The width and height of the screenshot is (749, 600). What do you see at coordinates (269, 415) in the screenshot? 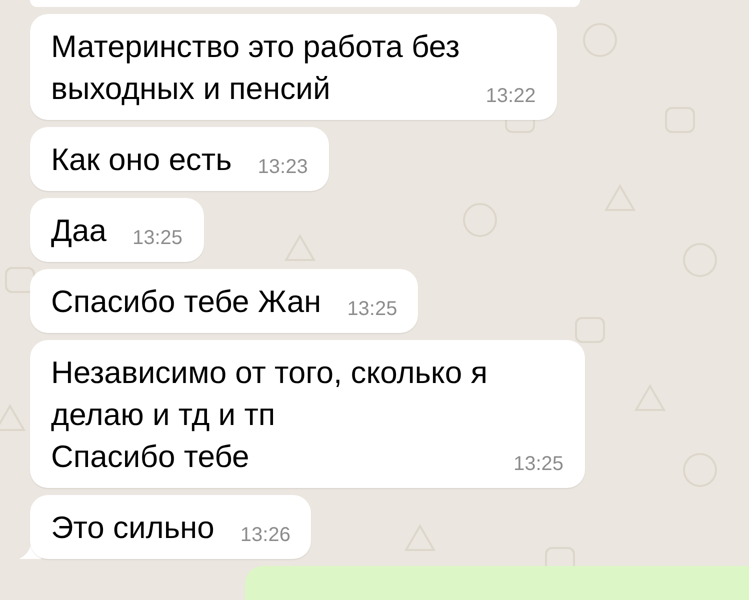
I see `message-text: Независимо от того, сколько я делаю и тд и тп Спасибо тебе` at bounding box center [269, 415].